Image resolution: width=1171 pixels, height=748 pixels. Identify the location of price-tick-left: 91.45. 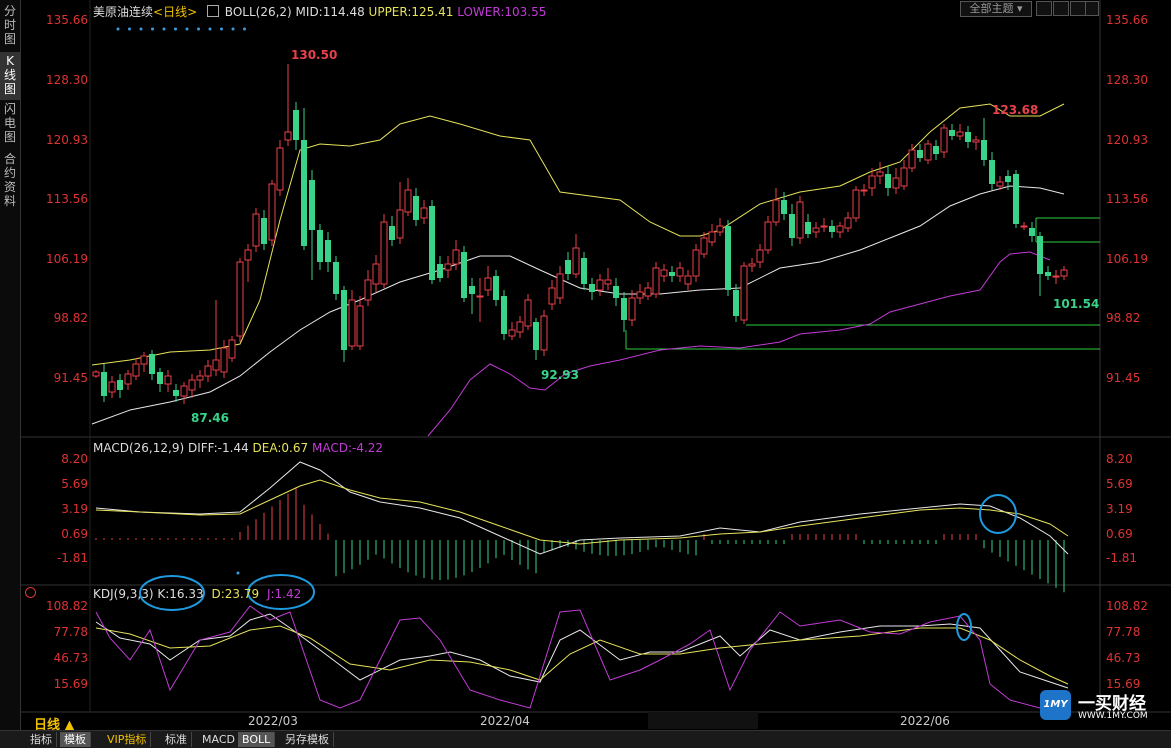
(70, 378).